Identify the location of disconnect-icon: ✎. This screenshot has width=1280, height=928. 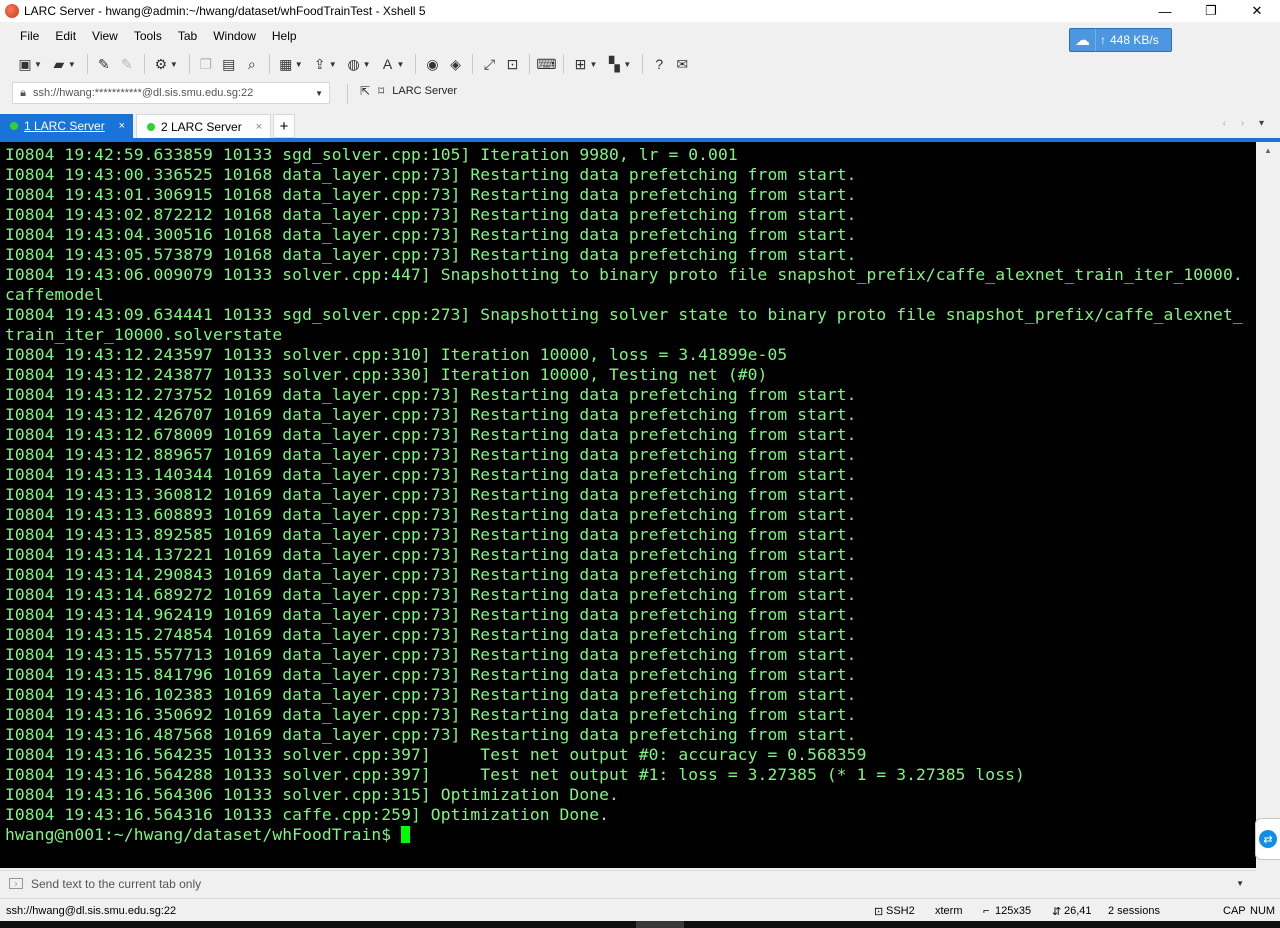
(127, 64).